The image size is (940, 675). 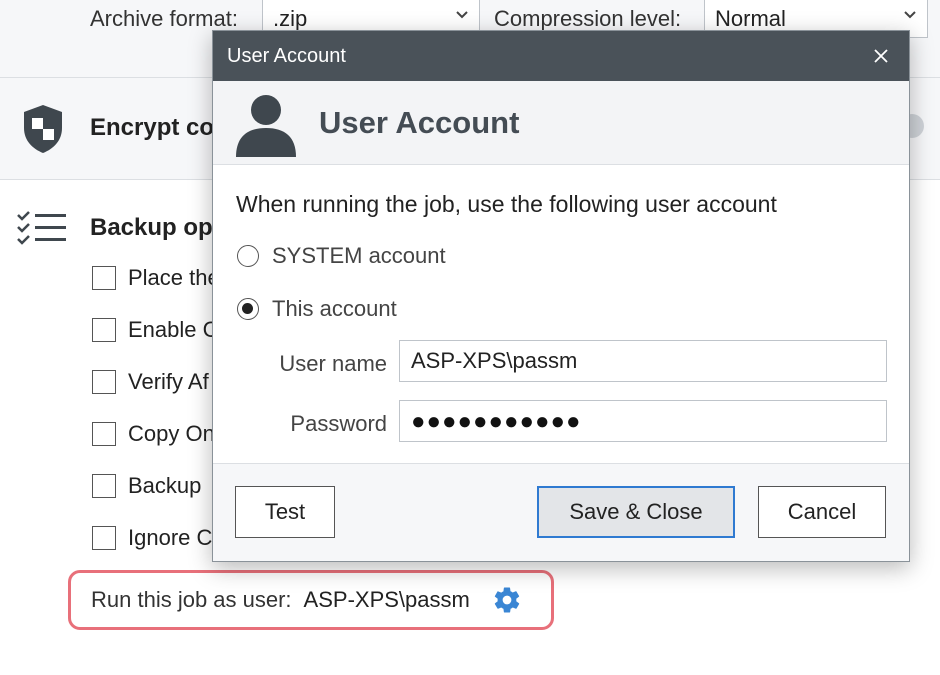 I want to click on option-label: Place the, so click(x=174, y=277).